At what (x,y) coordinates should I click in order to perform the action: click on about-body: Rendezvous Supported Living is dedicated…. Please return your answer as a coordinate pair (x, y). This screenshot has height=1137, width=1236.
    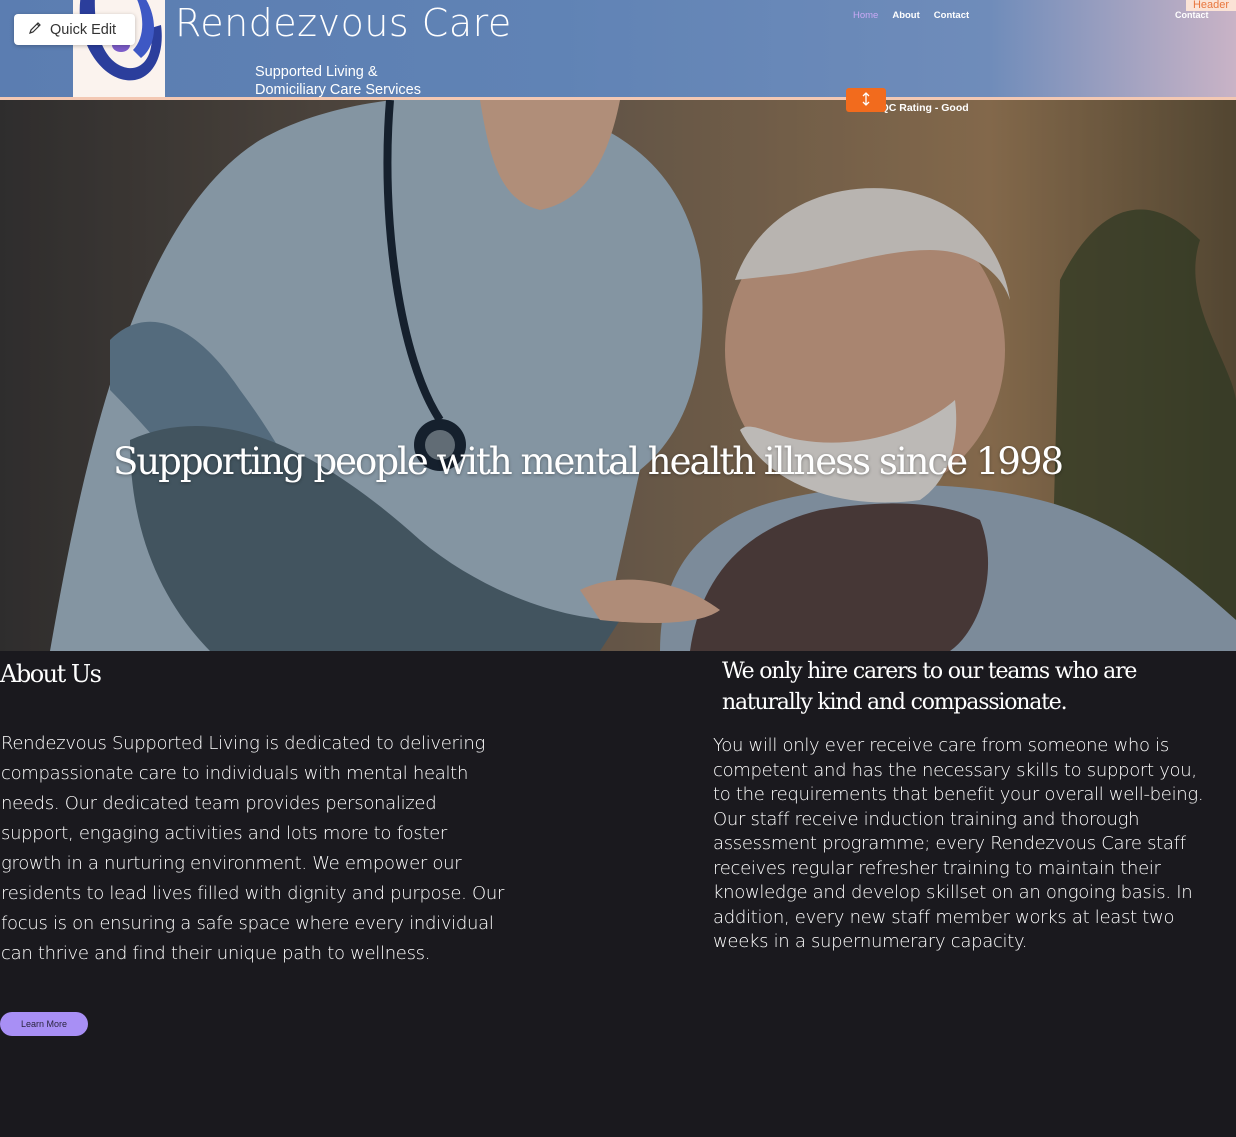
    Looking at the image, I should click on (253, 848).